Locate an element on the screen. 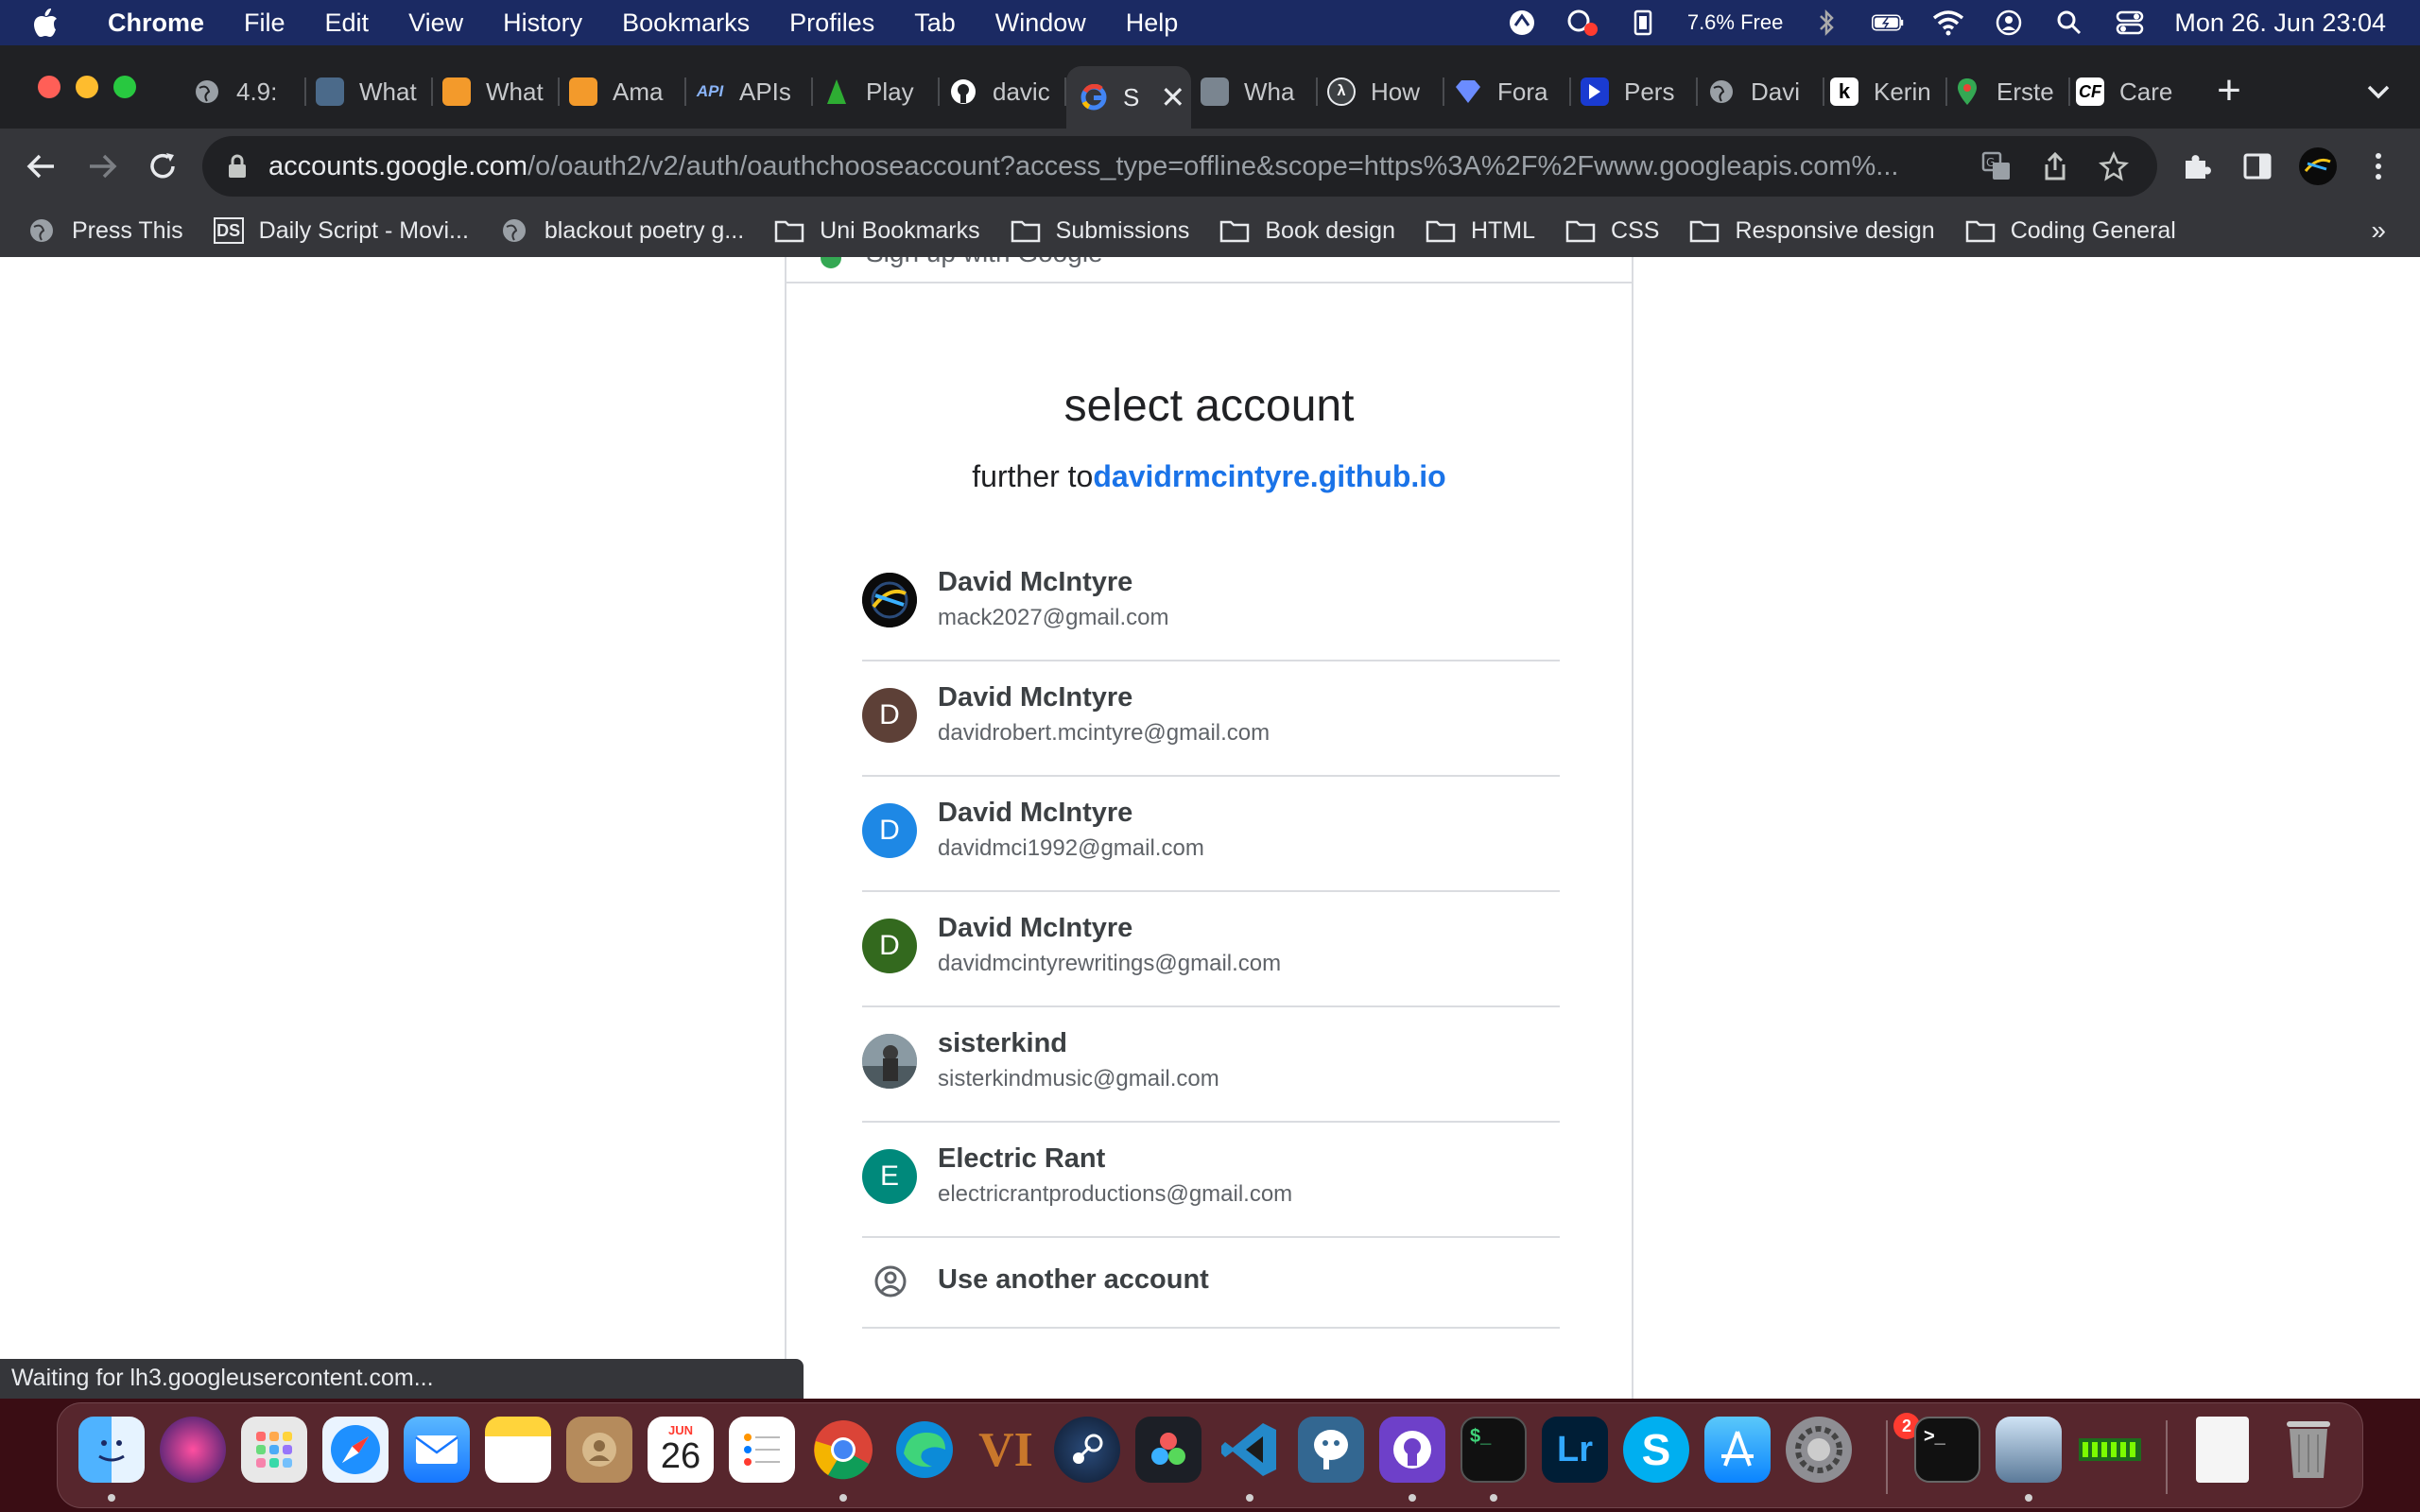  lock-icon is located at coordinates (238, 166).